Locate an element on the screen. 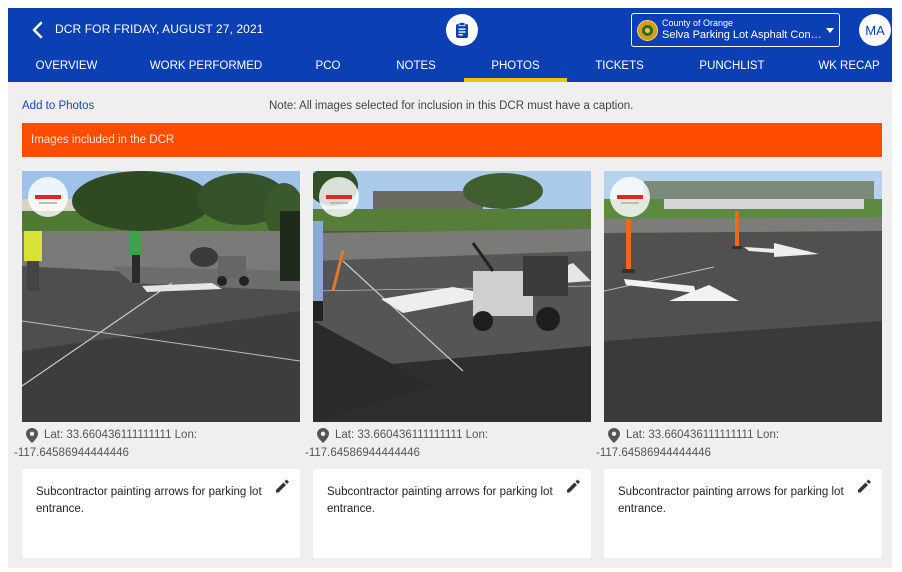 The image size is (902, 572). tab-photos: PHOTOS is located at coordinates (515, 67).